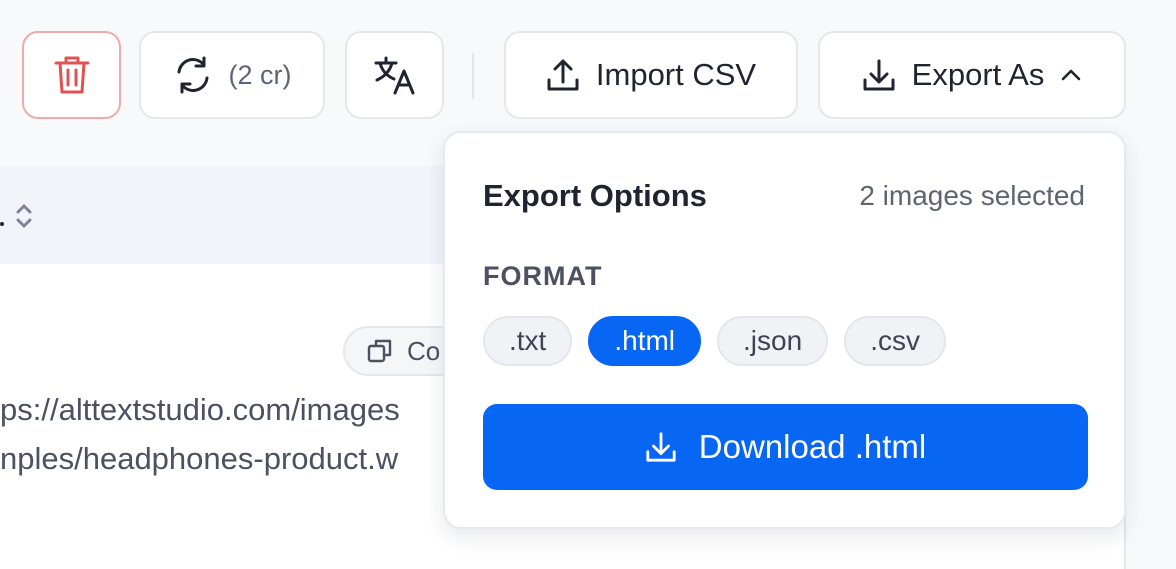 Image resolution: width=1176 pixels, height=569 pixels. Describe the element at coordinates (380, 351) in the screenshot. I see `copy-icon` at that location.